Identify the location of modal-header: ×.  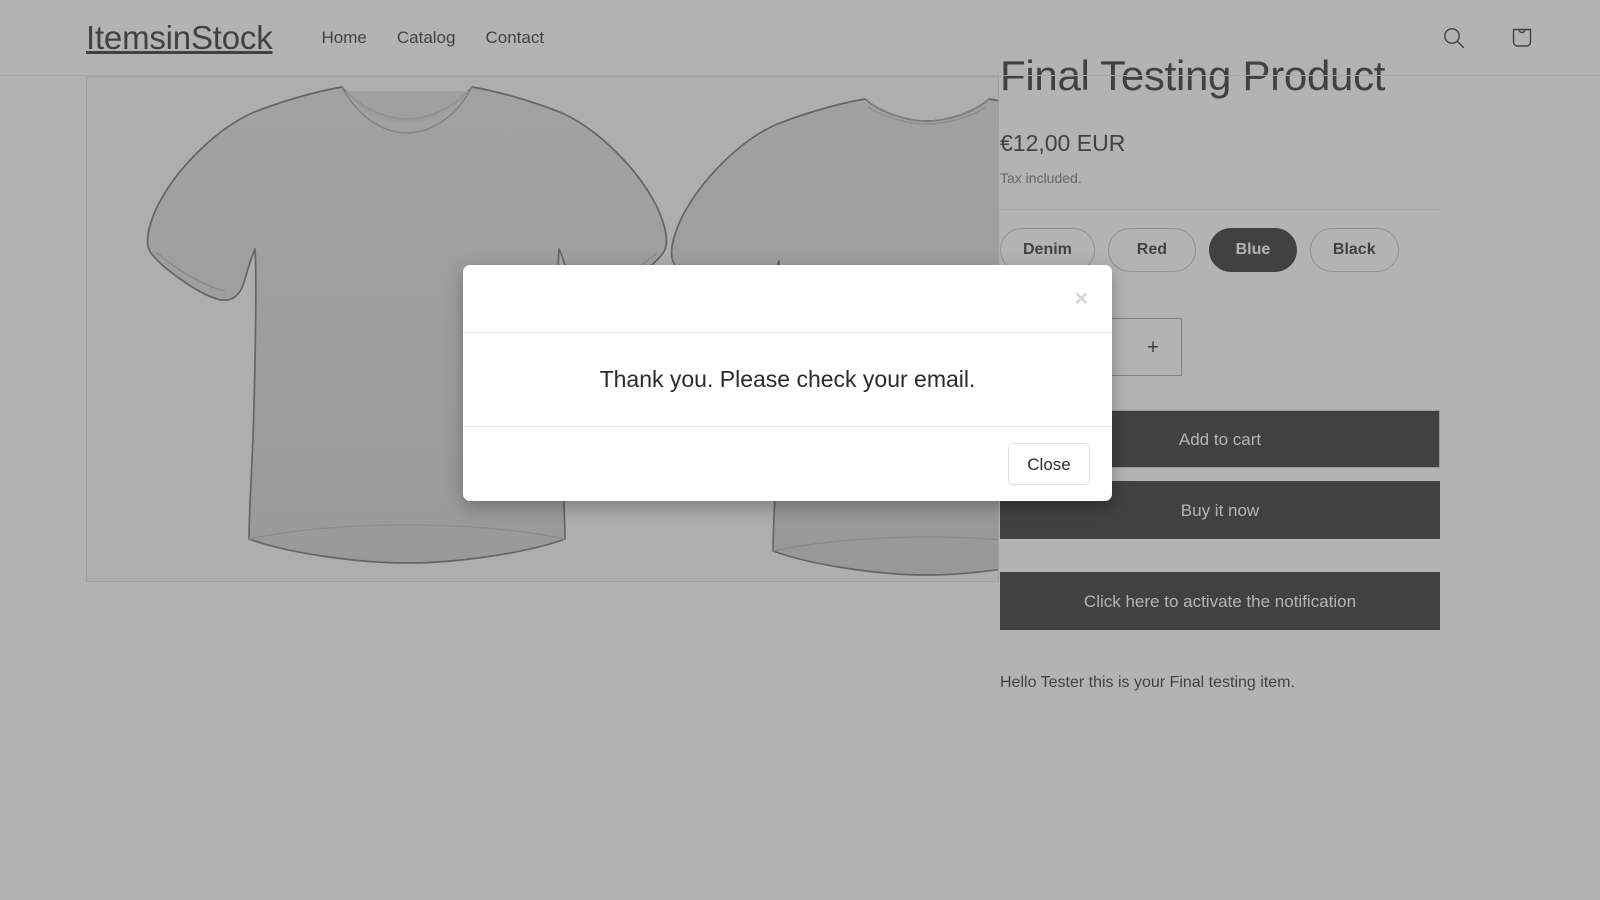
(787, 299).